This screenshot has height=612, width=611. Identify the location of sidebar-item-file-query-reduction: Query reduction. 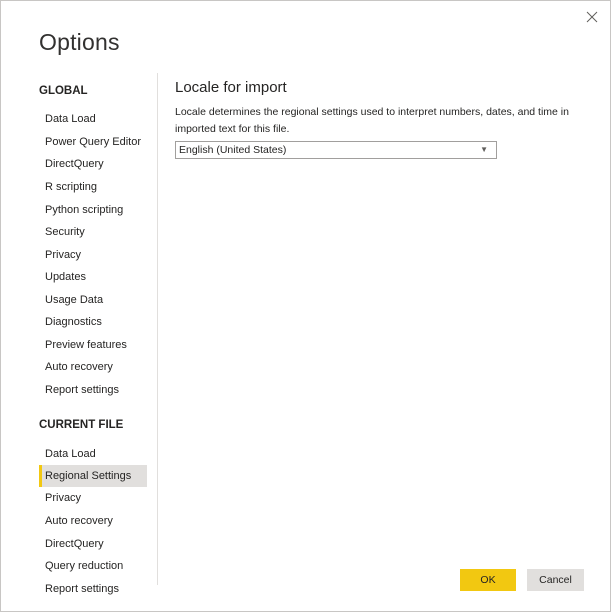
(93, 566).